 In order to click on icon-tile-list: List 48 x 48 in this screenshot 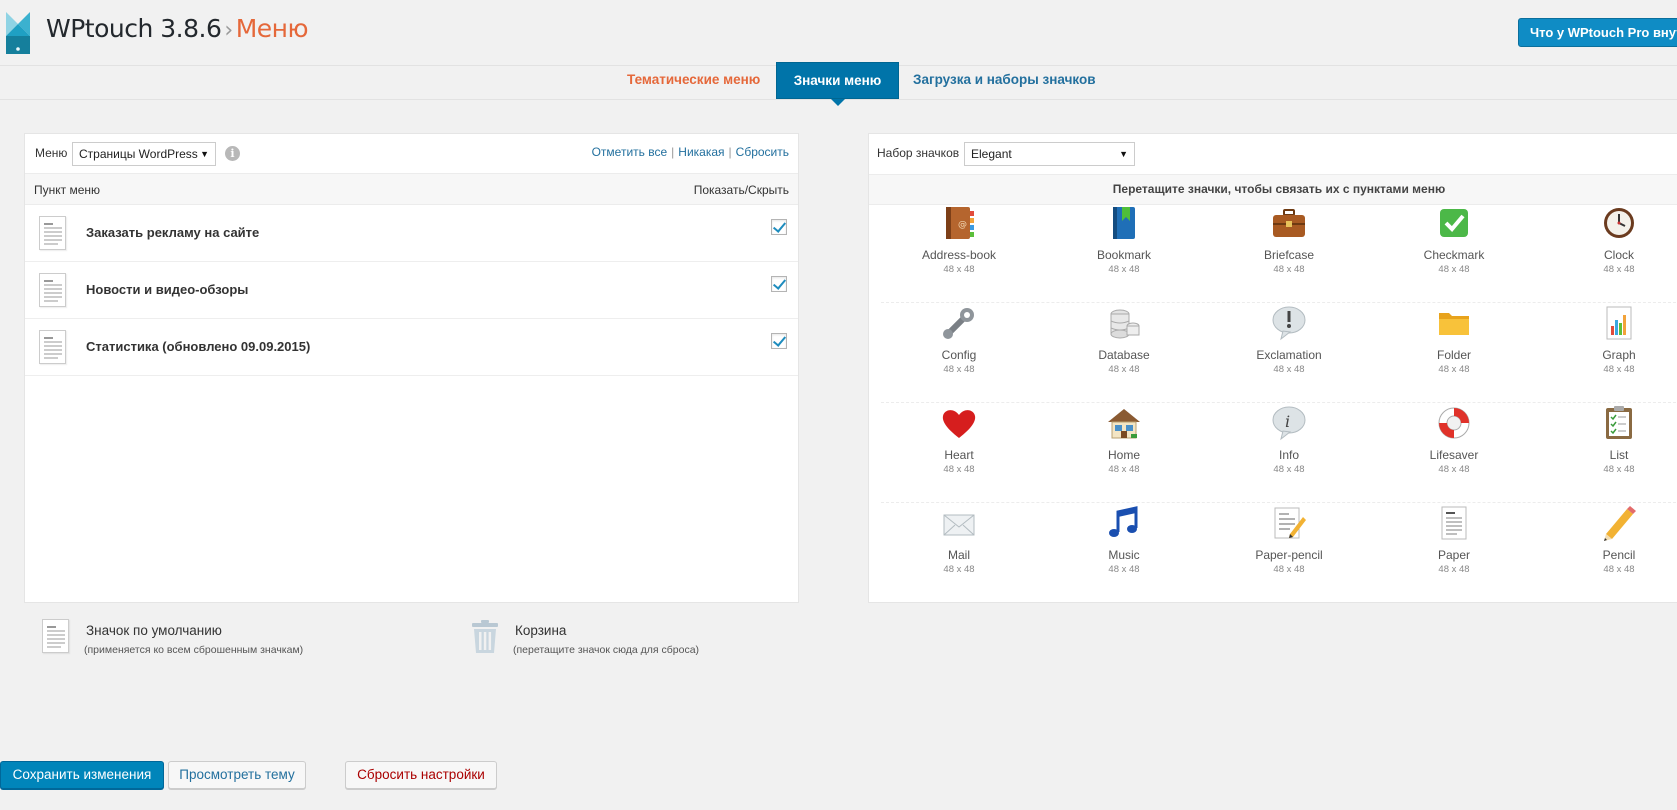, I will do `click(1615, 439)`.